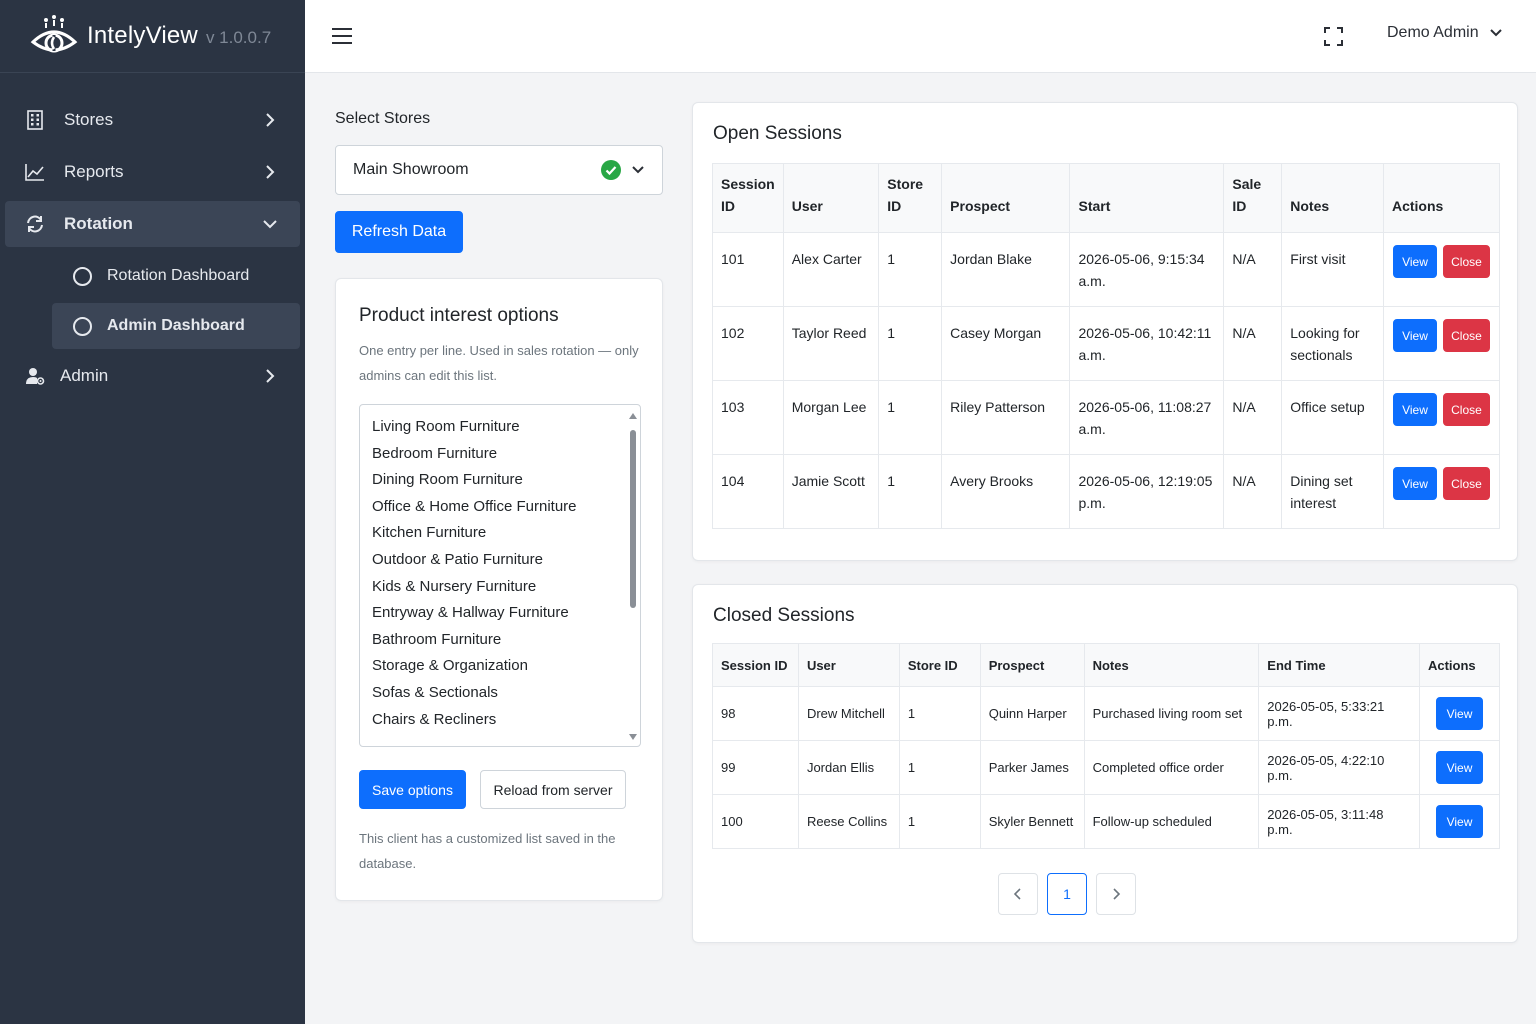  Describe the element at coordinates (1332, 343) in the screenshot. I see `cell-notes: Looking for sectionals` at that location.